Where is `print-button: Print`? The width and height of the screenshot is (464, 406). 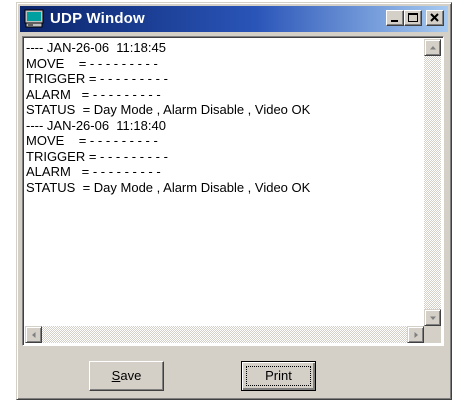 print-button: Print is located at coordinates (278, 376).